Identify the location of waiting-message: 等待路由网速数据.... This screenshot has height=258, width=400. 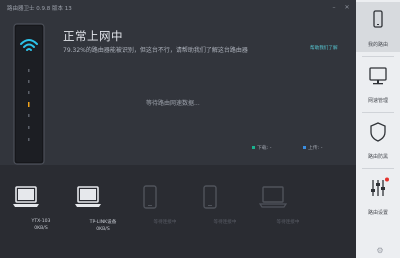
(173, 103).